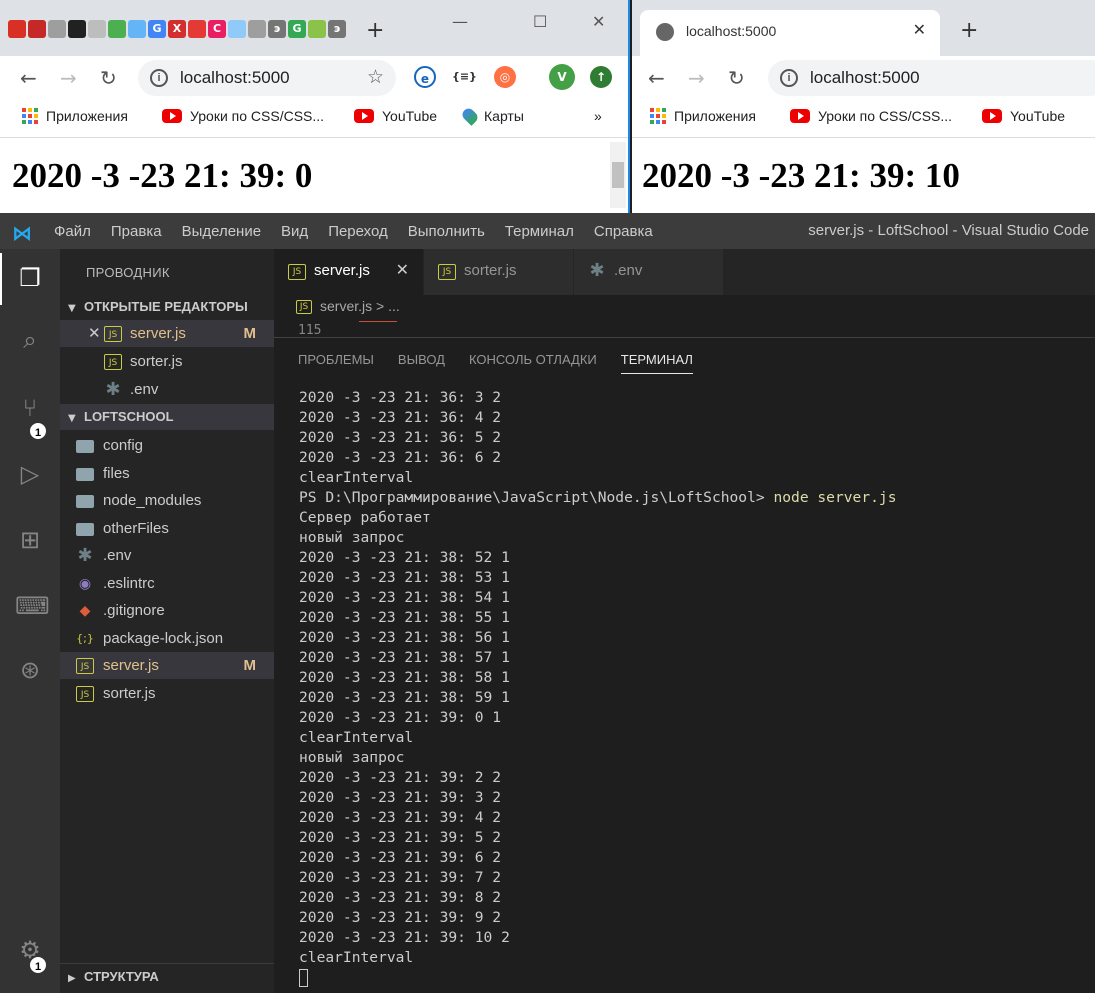  Describe the element at coordinates (540, 21) in the screenshot. I see `maximize-button: ☐` at that location.